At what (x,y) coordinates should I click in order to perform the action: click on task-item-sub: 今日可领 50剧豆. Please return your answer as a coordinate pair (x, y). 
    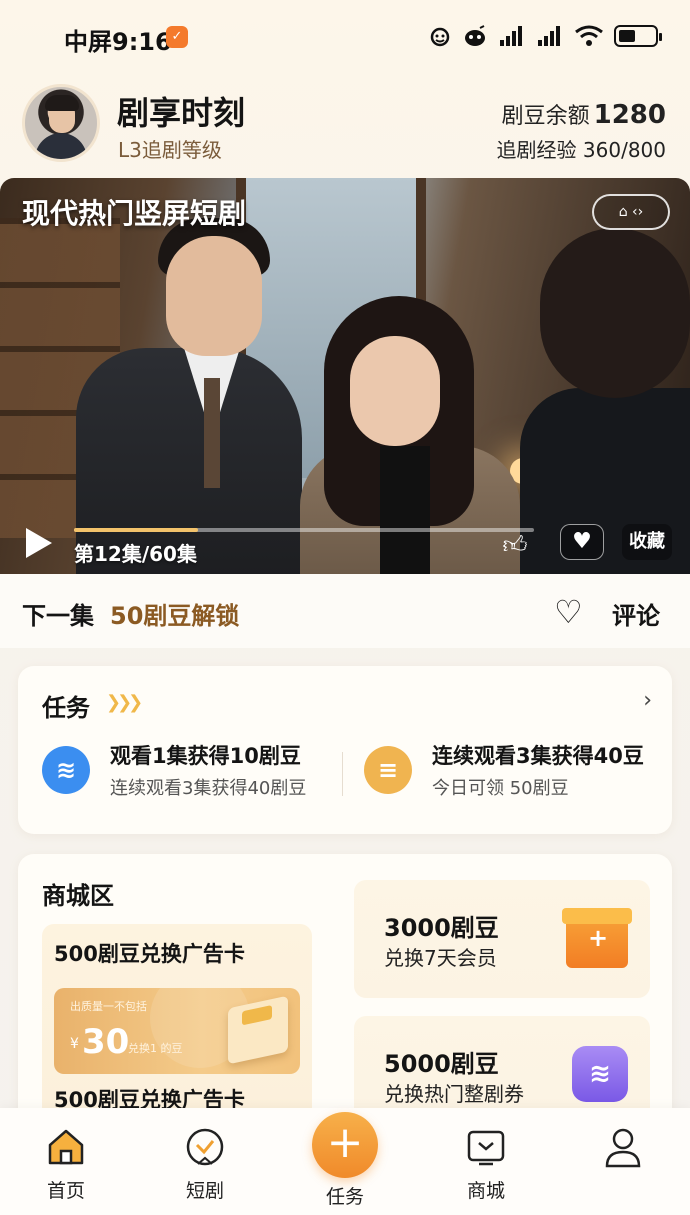
    Looking at the image, I should click on (500, 788).